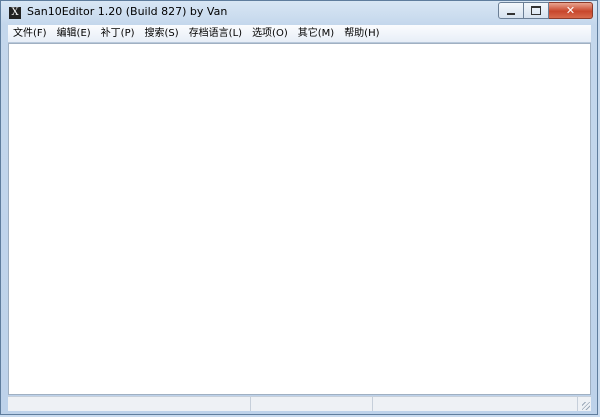 Image resolution: width=600 pixels, height=417 pixels. What do you see at coordinates (584, 404) in the screenshot?
I see `resize-grip-icon` at bounding box center [584, 404].